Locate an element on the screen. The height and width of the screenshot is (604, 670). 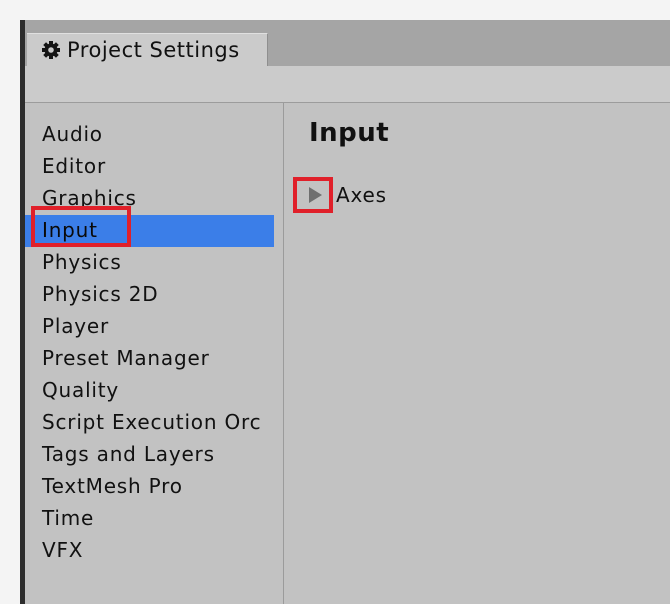
sidebar-item-time: Time is located at coordinates (149, 519).